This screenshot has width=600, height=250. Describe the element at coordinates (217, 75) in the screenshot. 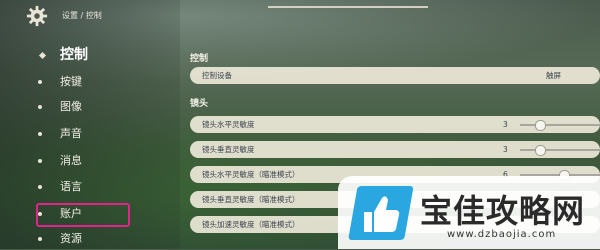

I see `row-label: 控制设备` at that location.